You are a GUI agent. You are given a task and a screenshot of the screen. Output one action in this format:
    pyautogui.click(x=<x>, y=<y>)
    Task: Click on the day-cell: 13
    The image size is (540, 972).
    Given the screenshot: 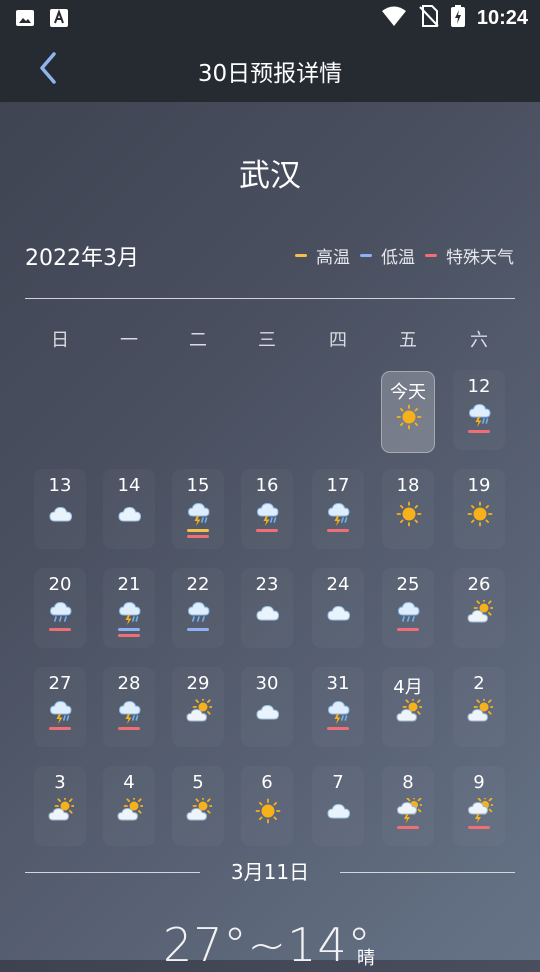 What is the action you would take?
    pyautogui.click(x=60, y=509)
    